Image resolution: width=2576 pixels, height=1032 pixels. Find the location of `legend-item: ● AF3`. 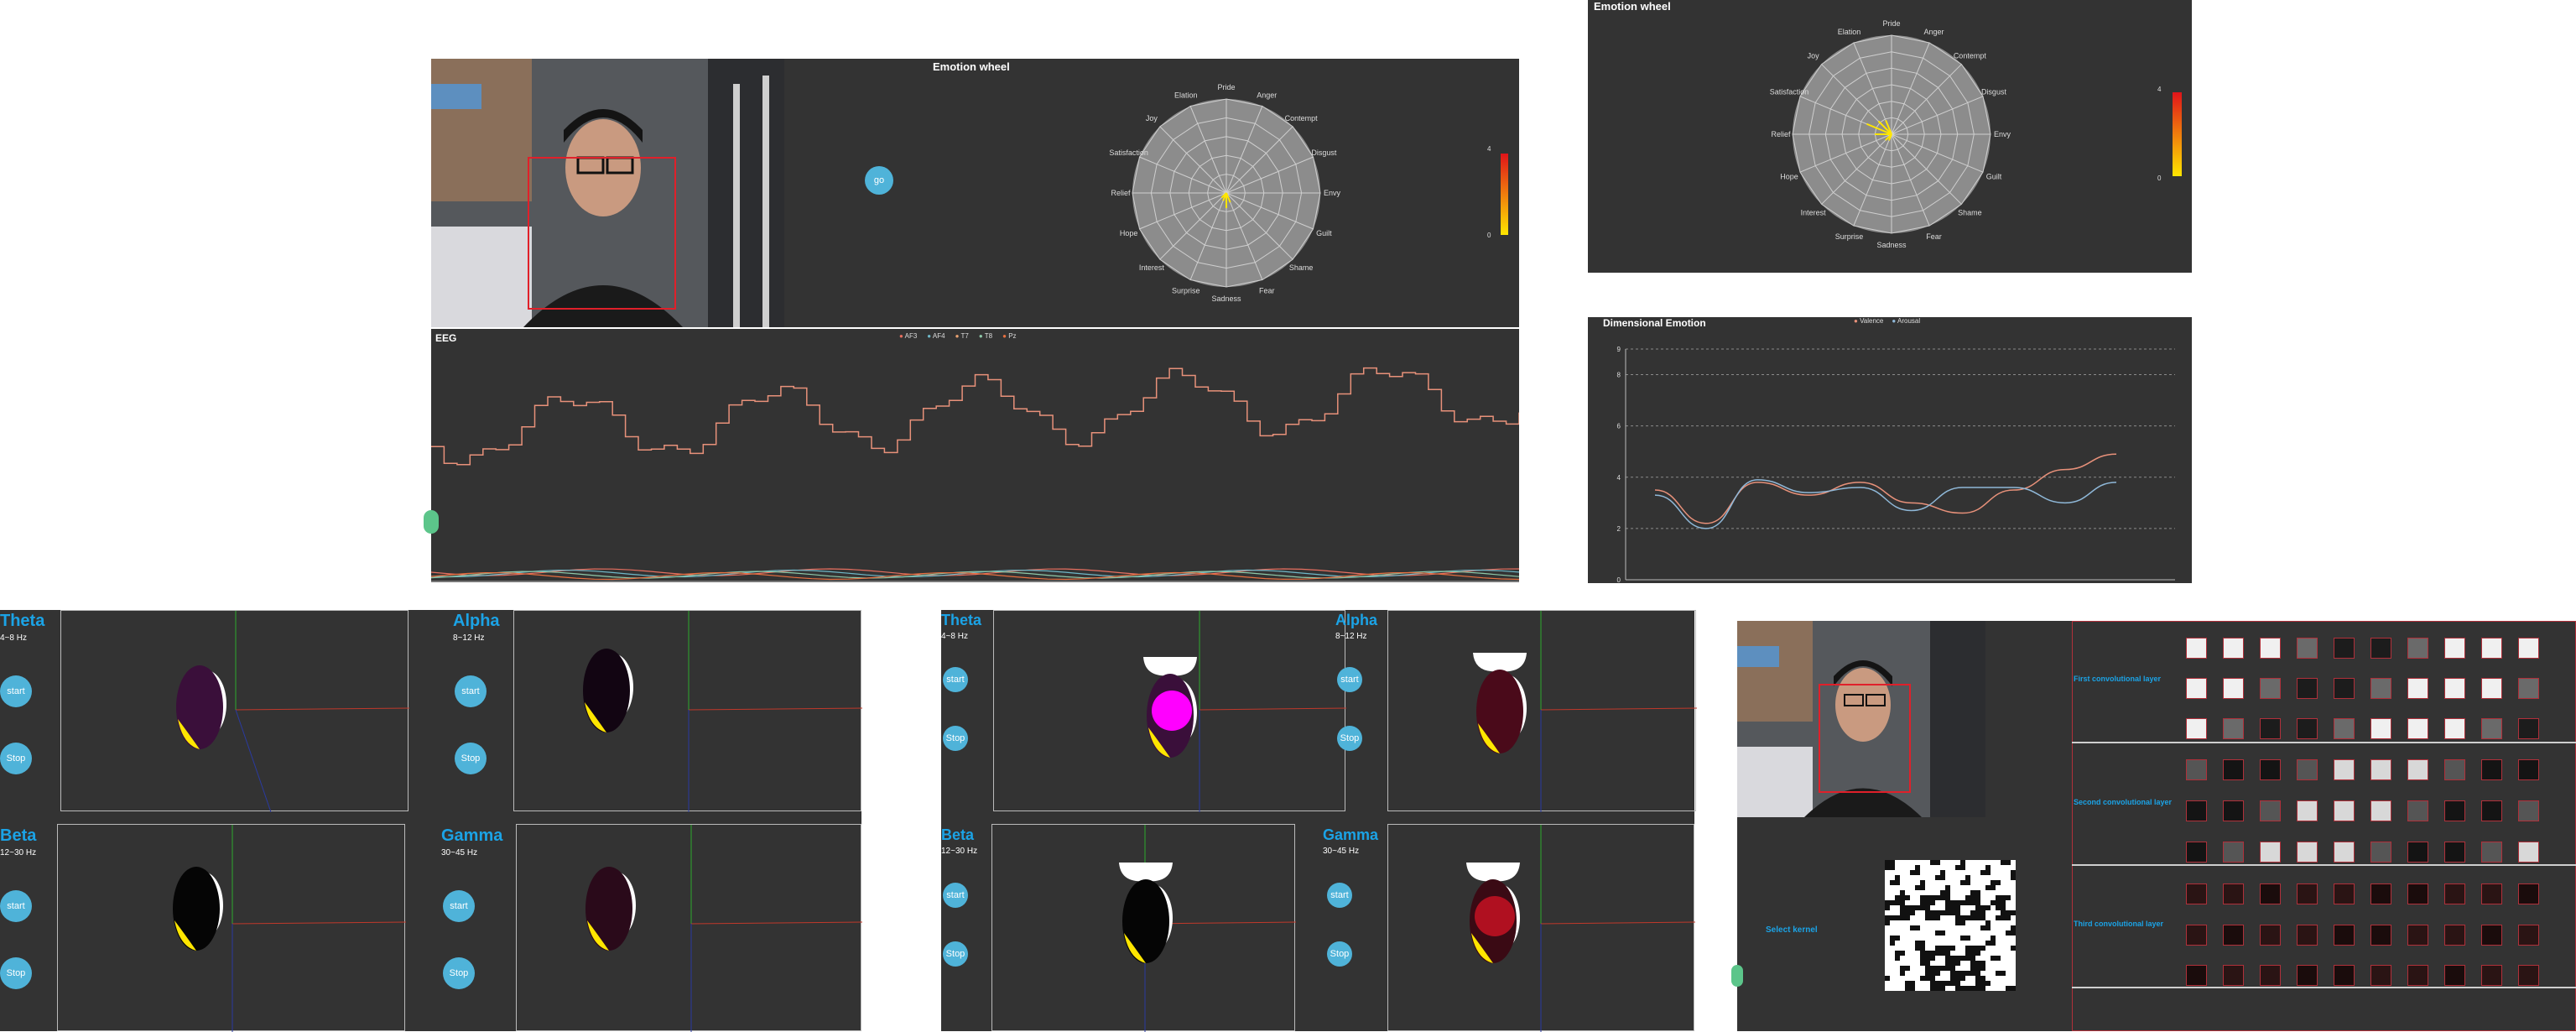

legend-item: ● AF3 is located at coordinates (908, 336).